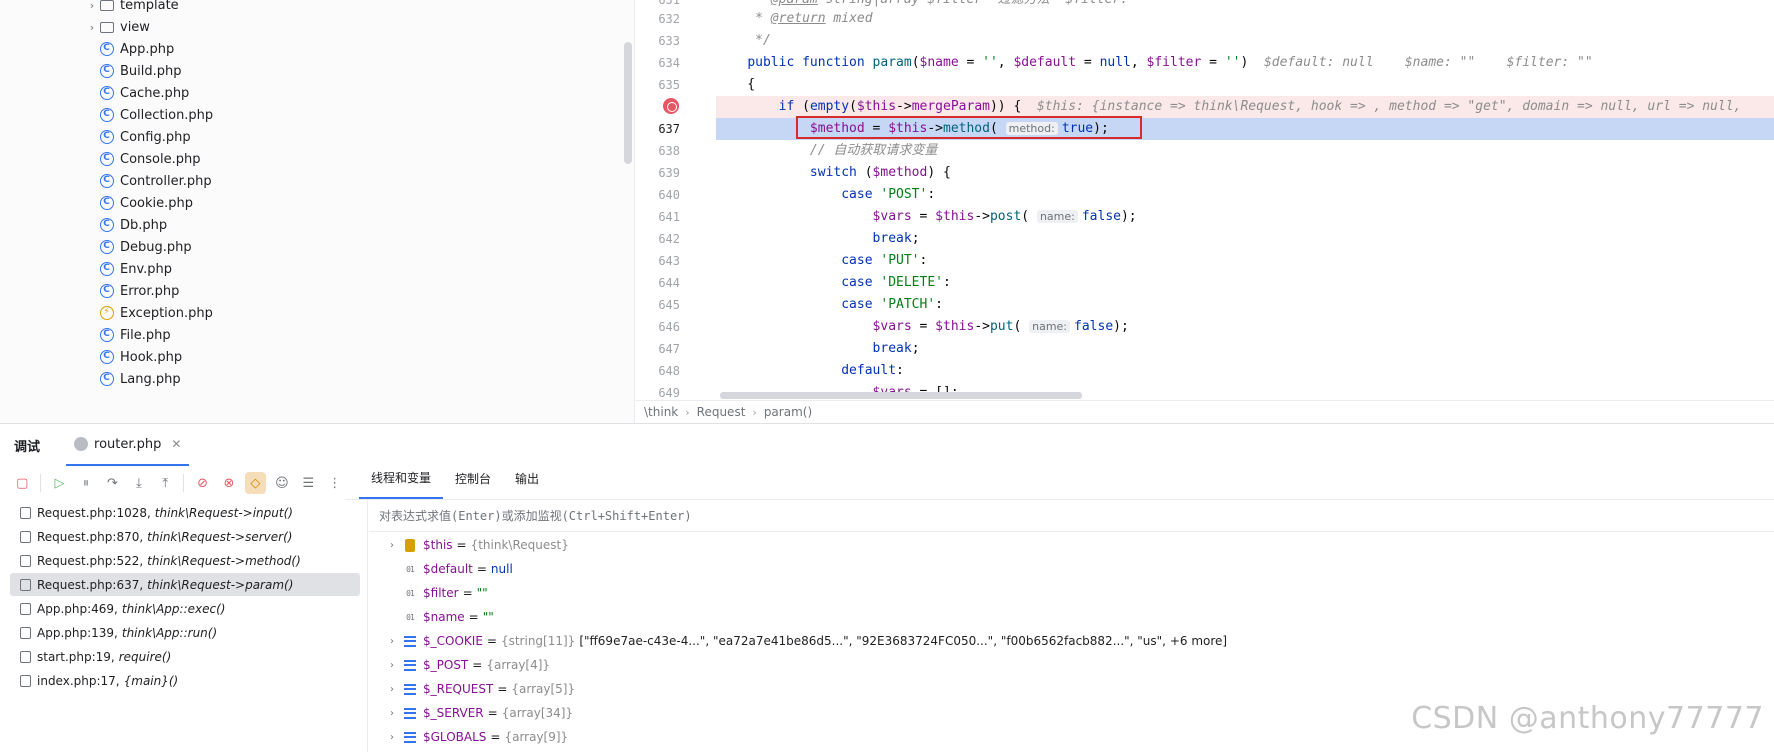 This screenshot has width=1774, height=752. What do you see at coordinates (888, 194) in the screenshot?
I see `code-line-640: case 'POST':` at bounding box center [888, 194].